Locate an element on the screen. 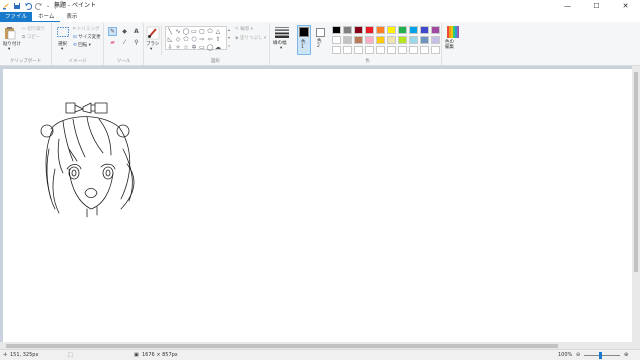 The width and height of the screenshot is (640, 360). size-button: 線の幅 ▾ is located at coordinates (282, 40).